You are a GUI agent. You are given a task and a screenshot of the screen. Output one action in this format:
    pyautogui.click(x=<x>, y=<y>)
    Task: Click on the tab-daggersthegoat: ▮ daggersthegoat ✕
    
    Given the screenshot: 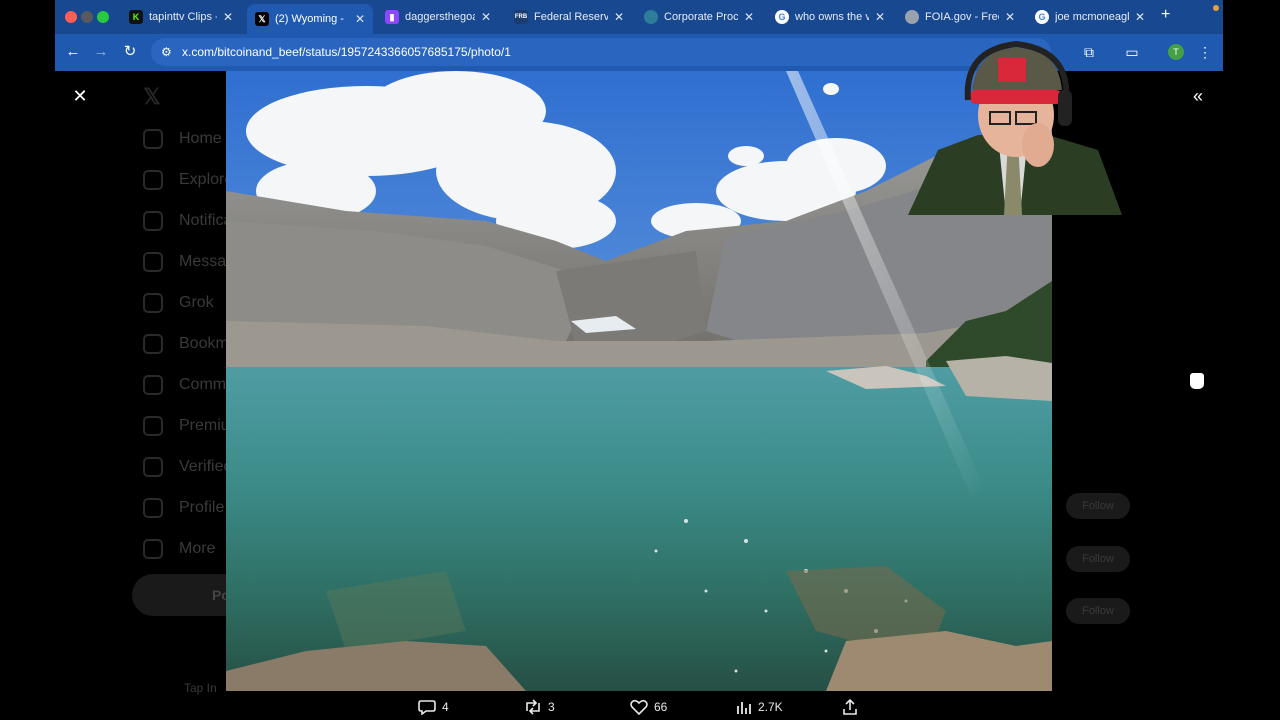 What is the action you would take?
    pyautogui.click(x=438, y=17)
    